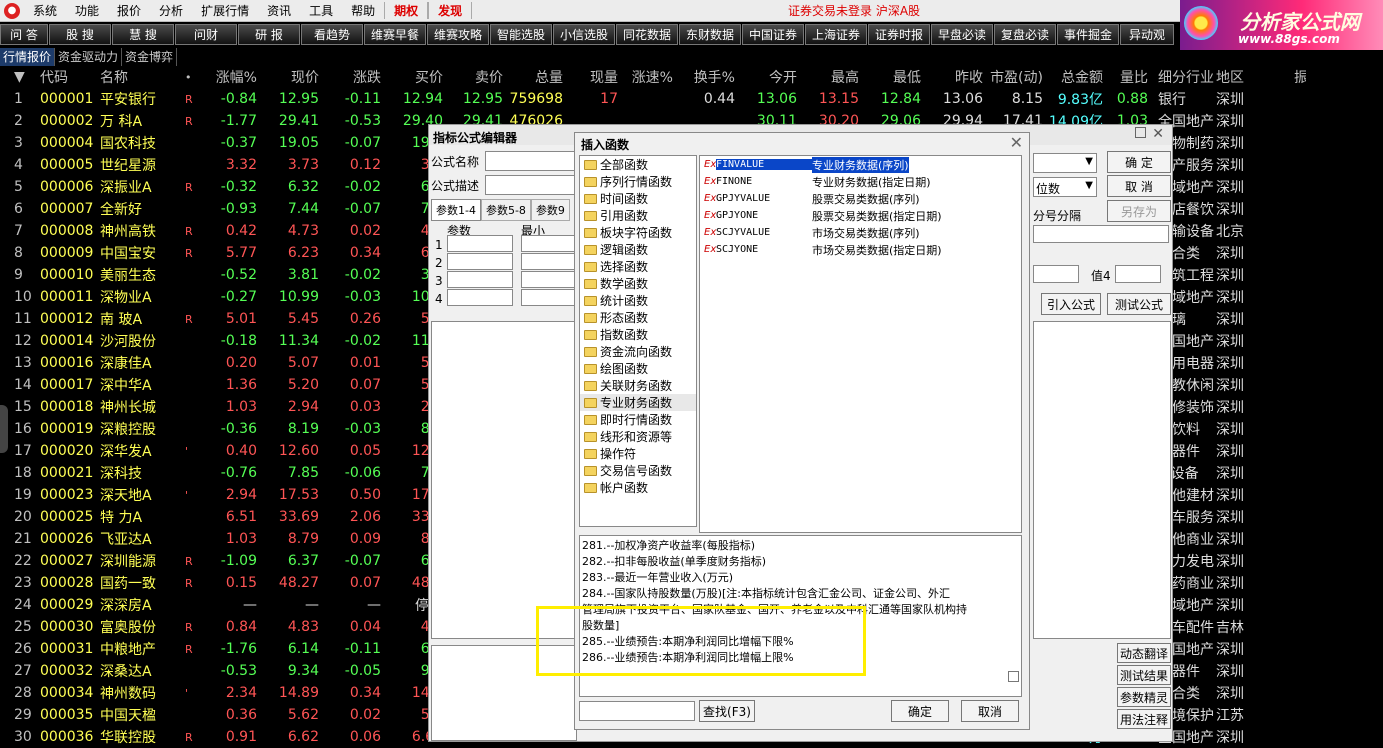 This screenshot has width=1383, height=748. I want to click on column-header: 涨幅%, so click(227, 77).